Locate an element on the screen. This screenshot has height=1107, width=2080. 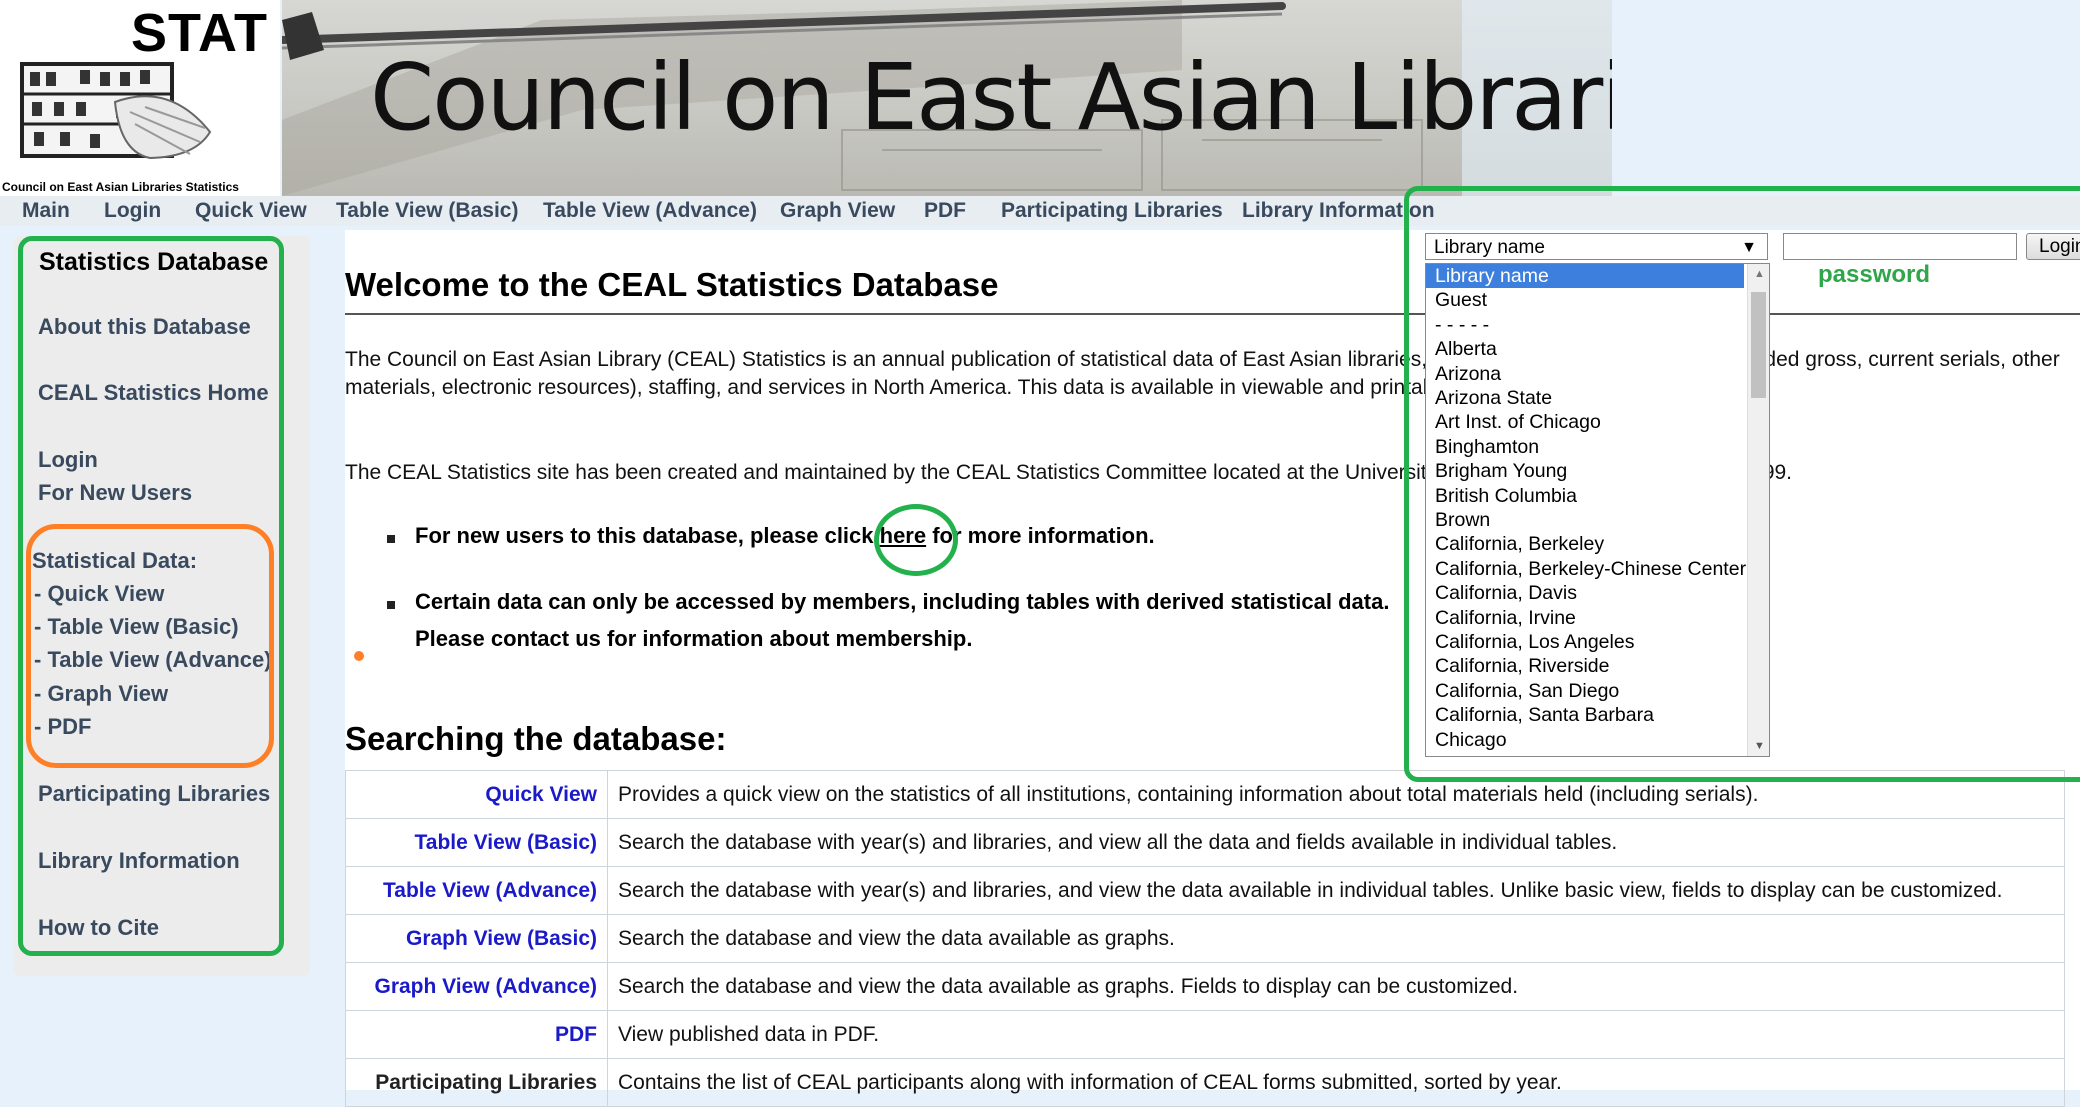
dropdown-option: California, San Diego is located at coordinates (1585, 691).